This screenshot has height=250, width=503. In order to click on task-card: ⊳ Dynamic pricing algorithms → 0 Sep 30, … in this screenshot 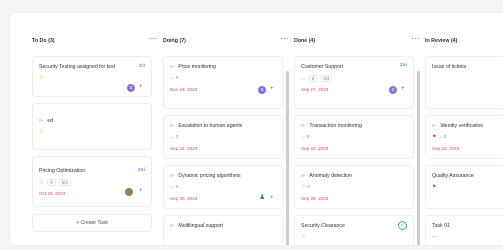, I will do `click(223, 187)`.